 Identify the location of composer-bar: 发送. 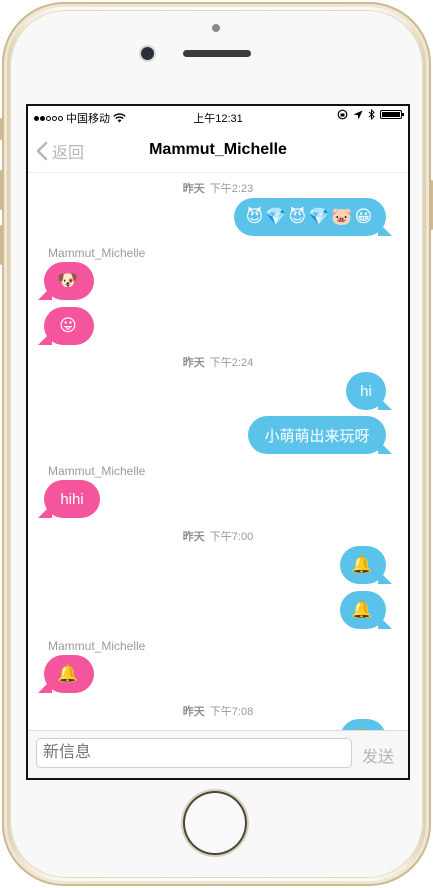
(218, 754).